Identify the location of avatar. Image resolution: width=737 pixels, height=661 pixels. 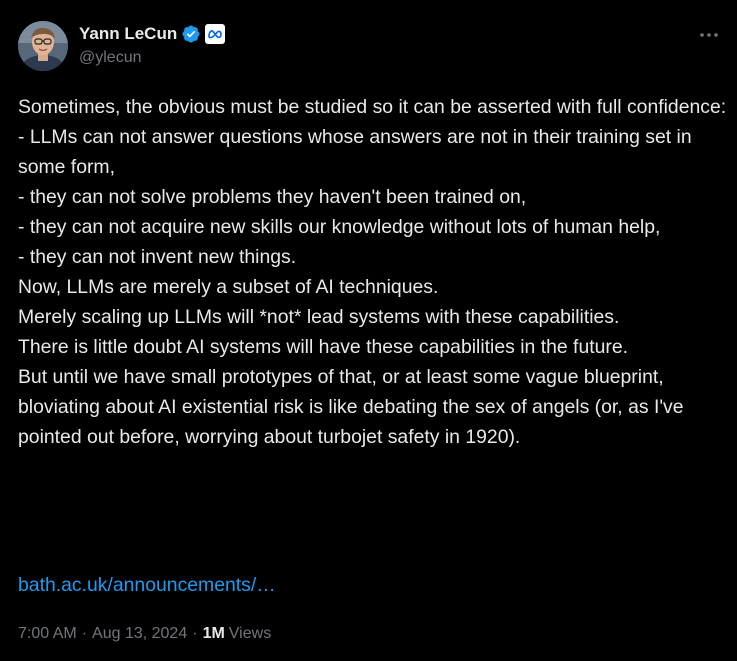
(43, 46).